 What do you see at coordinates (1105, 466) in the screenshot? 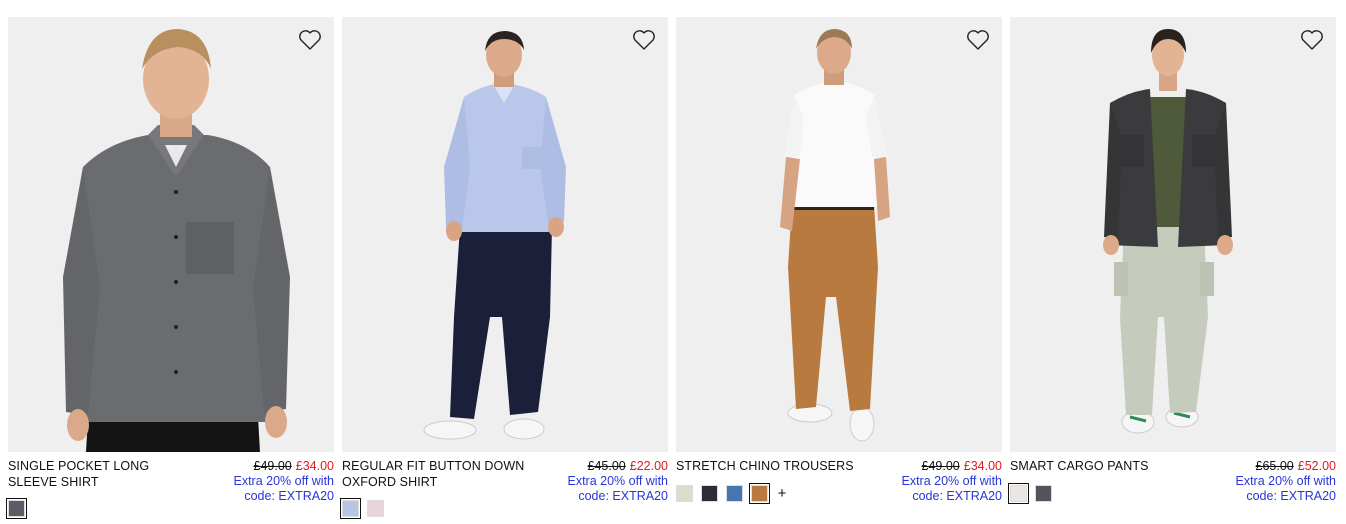
I see `product-name: SMART CARGO PANTS` at bounding box center [1105, 466].